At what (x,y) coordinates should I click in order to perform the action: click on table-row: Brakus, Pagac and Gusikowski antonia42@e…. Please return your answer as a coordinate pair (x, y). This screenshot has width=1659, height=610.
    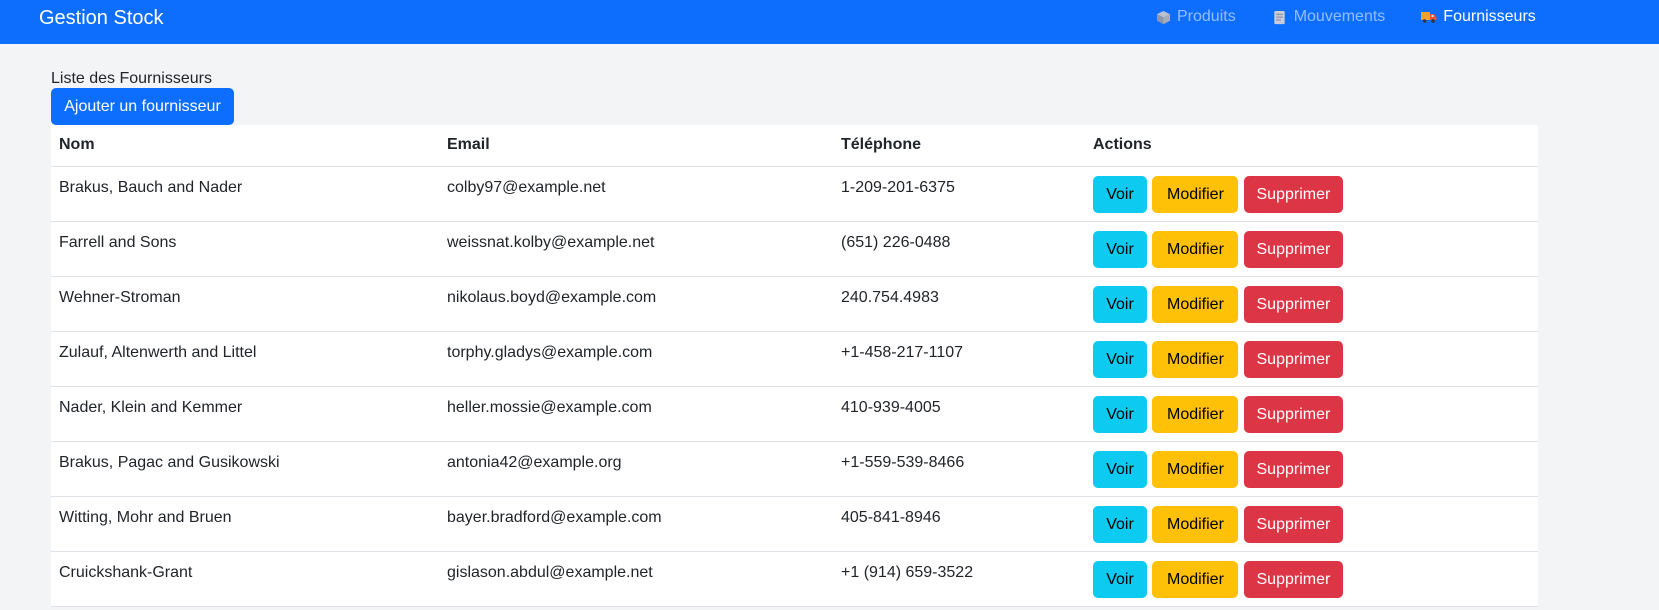
    Looking at the image, I should click on (794, 469).